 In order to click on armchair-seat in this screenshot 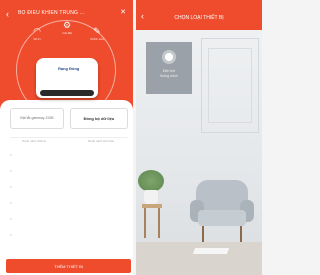, I will do `click(222, 218)`.